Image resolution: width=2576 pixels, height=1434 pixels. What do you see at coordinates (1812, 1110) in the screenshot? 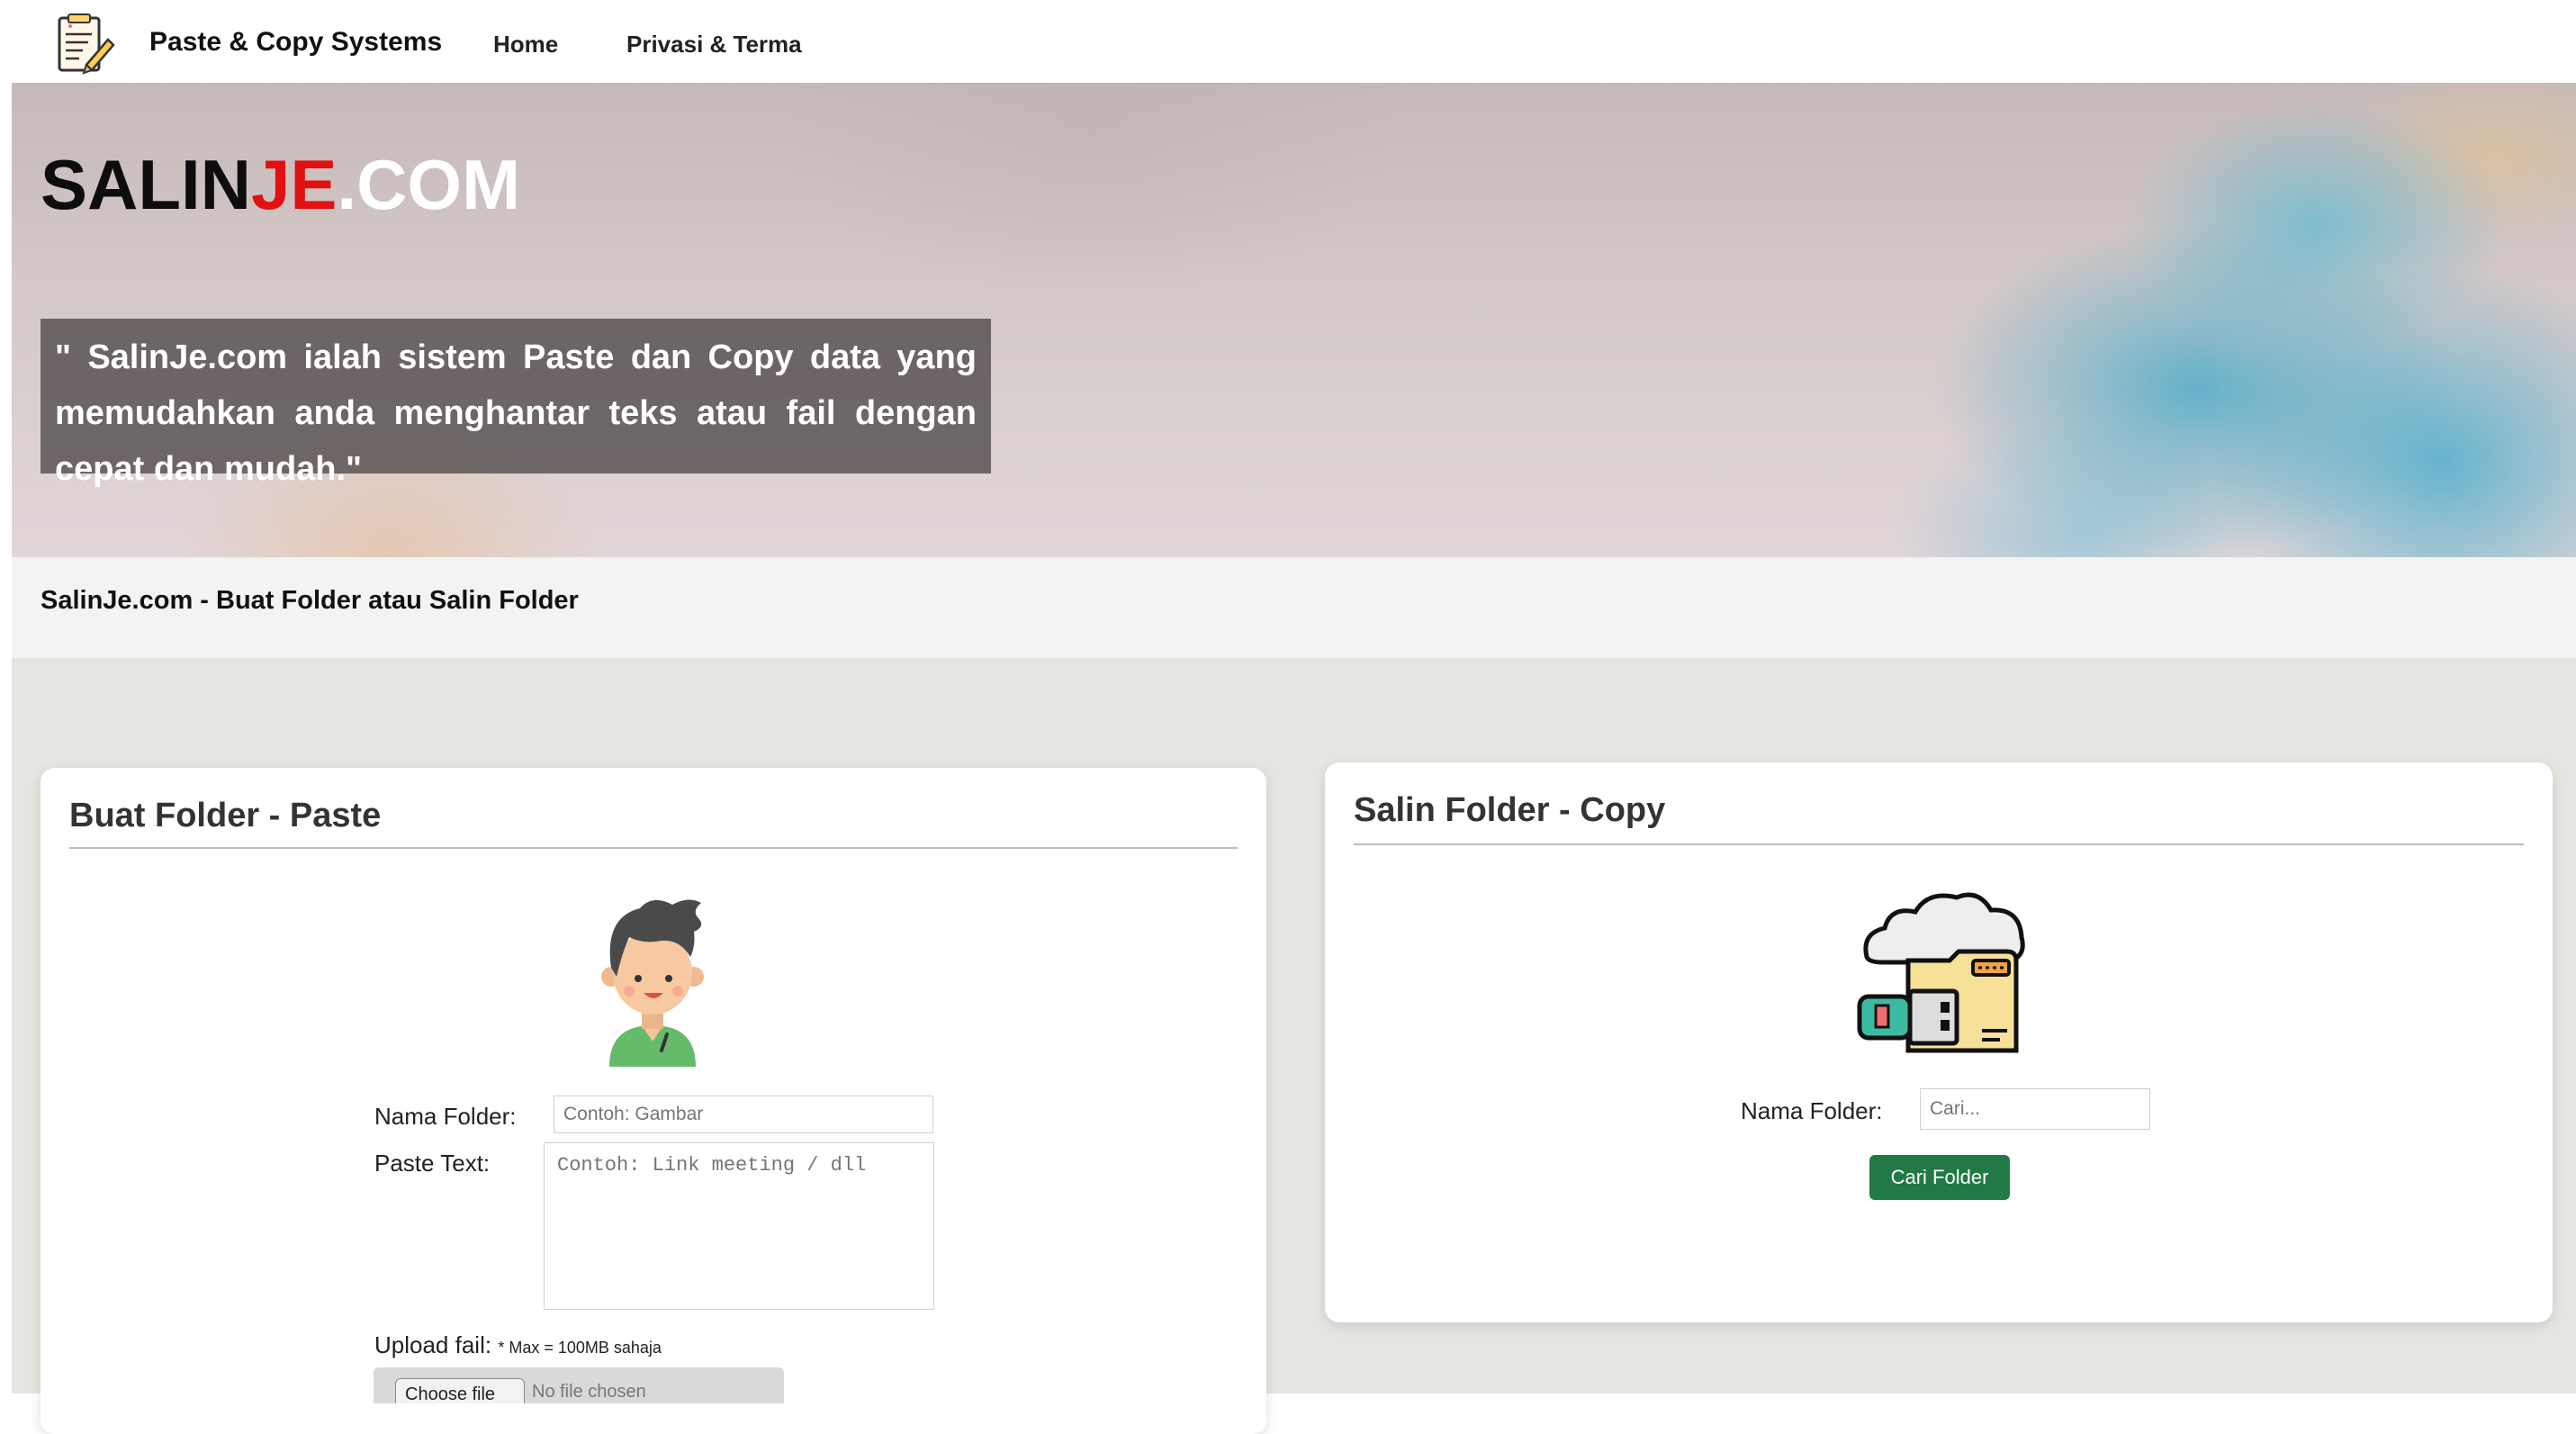
I see `copy-folder-label: Nama Folder:` at bounding box center [1812, 1110].